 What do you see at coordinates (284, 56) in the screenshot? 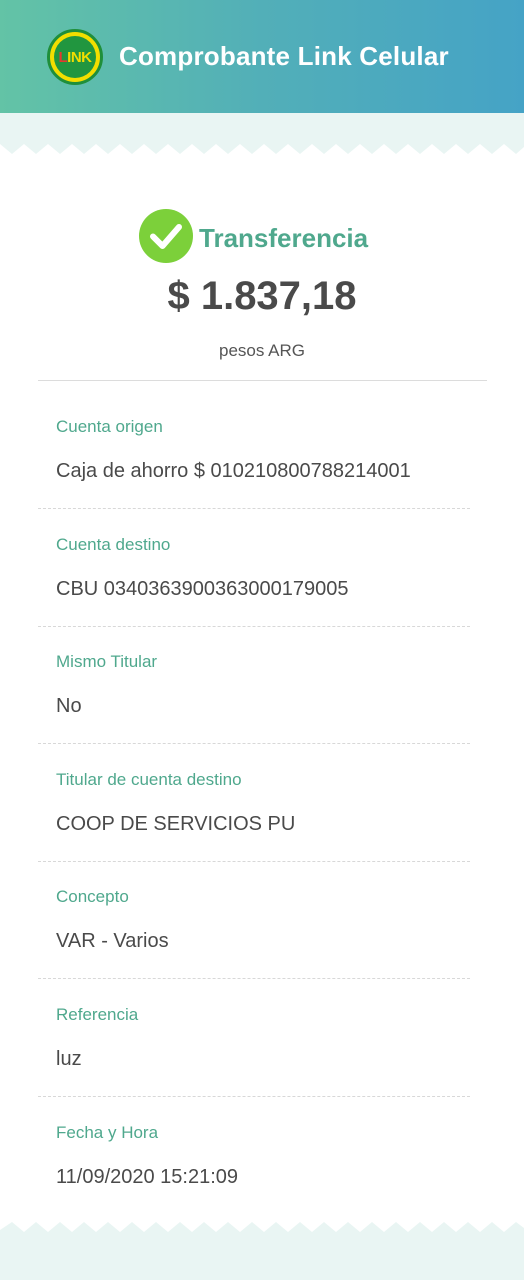
I see `page-title: Comprobante Link Celular` at bounding box center [284, 56].